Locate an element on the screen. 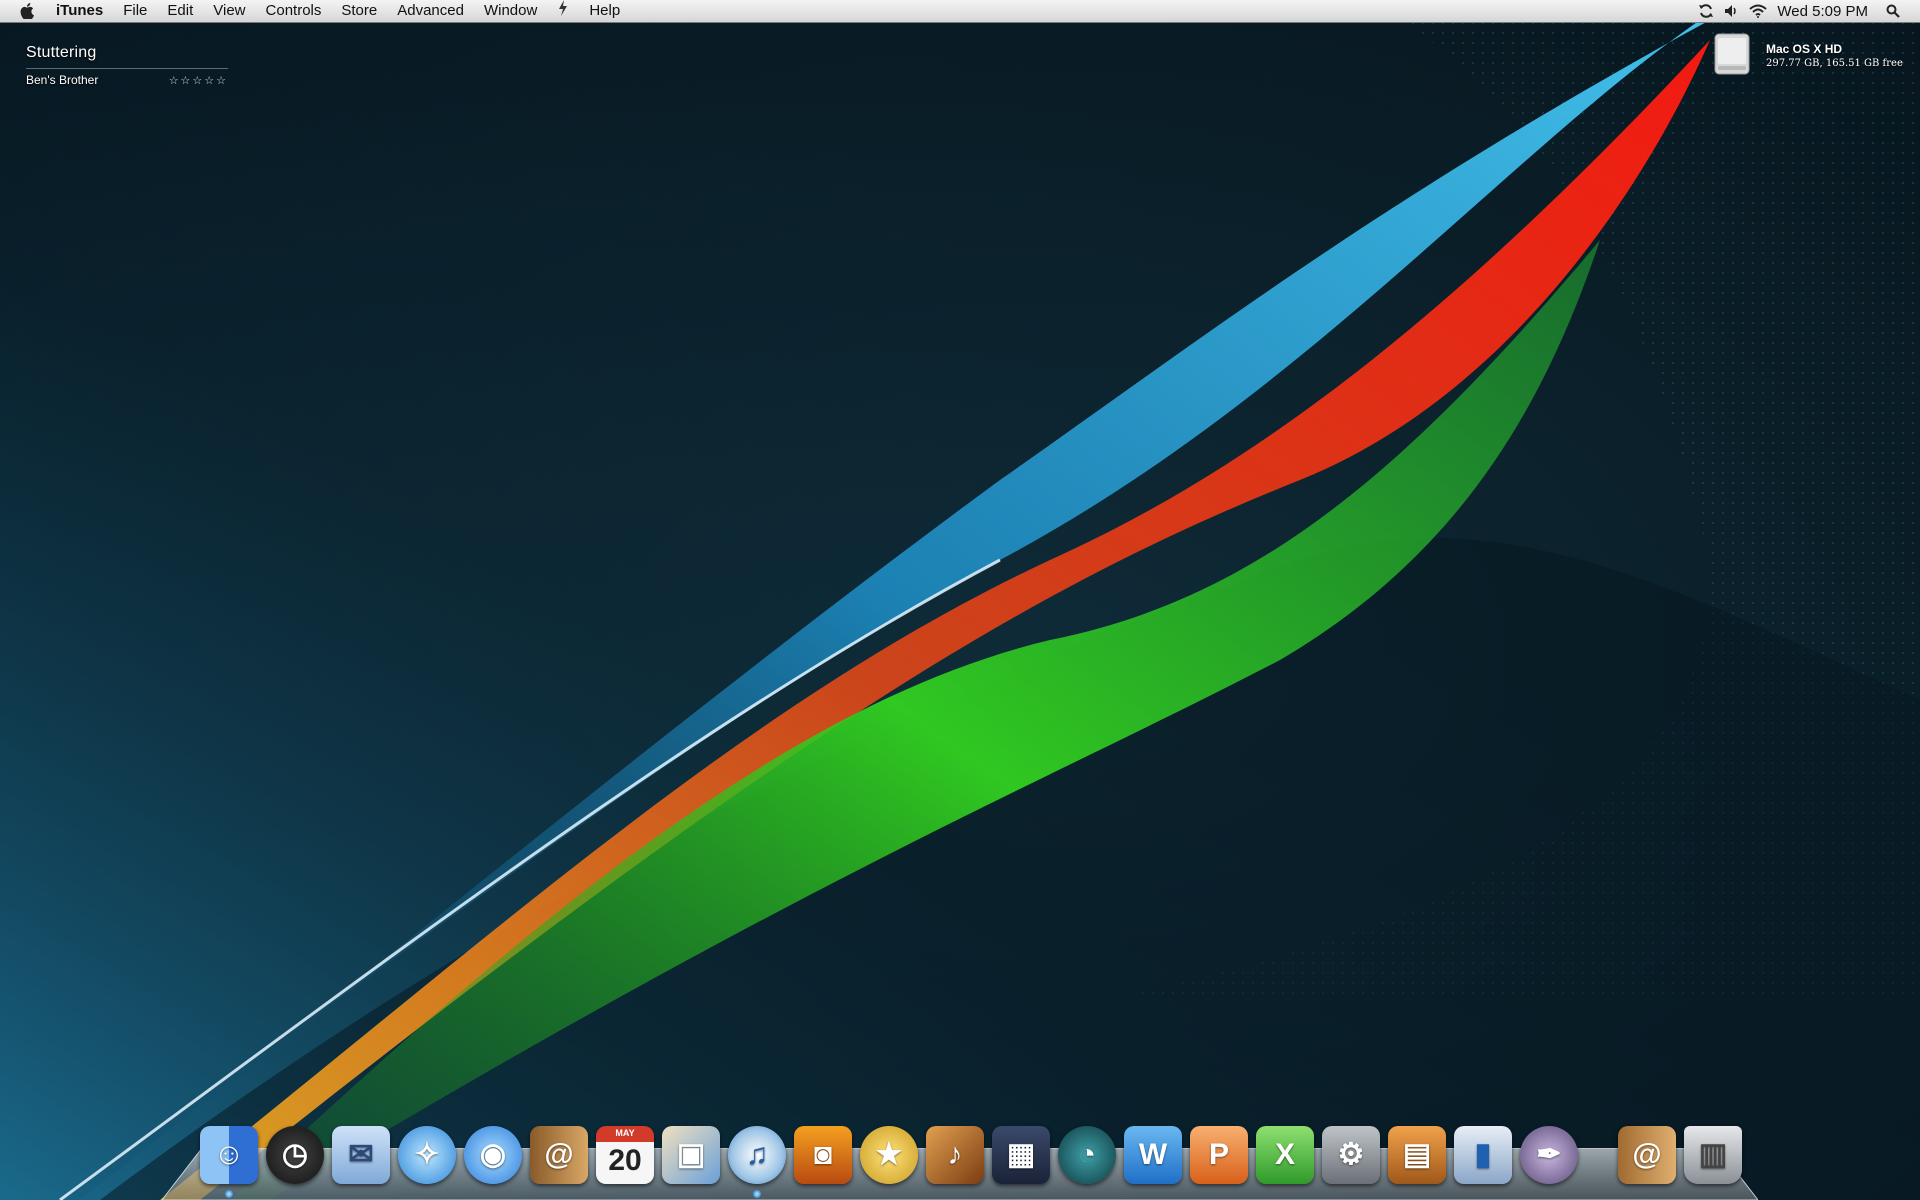  dock-item-itunes: ♫ is located at coordinates (757, 1162).